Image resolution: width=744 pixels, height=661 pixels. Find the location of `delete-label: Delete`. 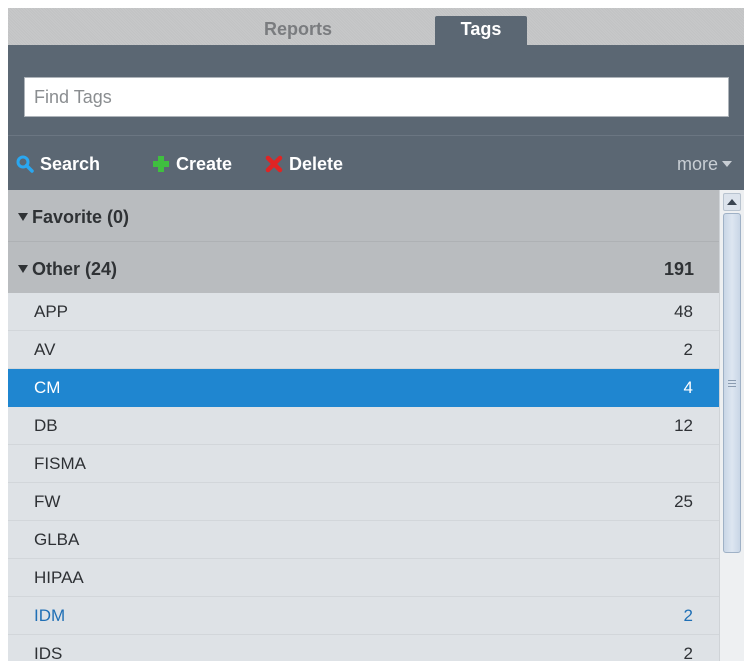

delete-label: Delete is located at coordinates (316, 163).